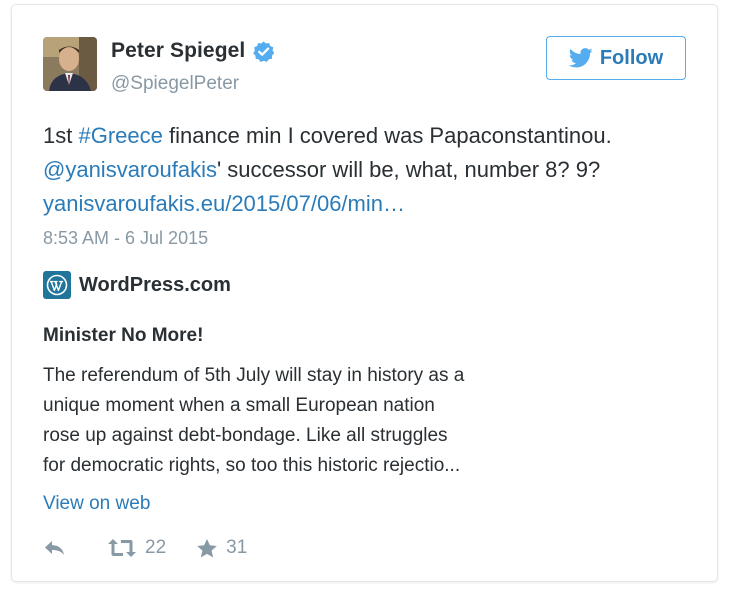 This screenshot has width=735, height=608. I want to click on avatar-image, so click(70, 64).